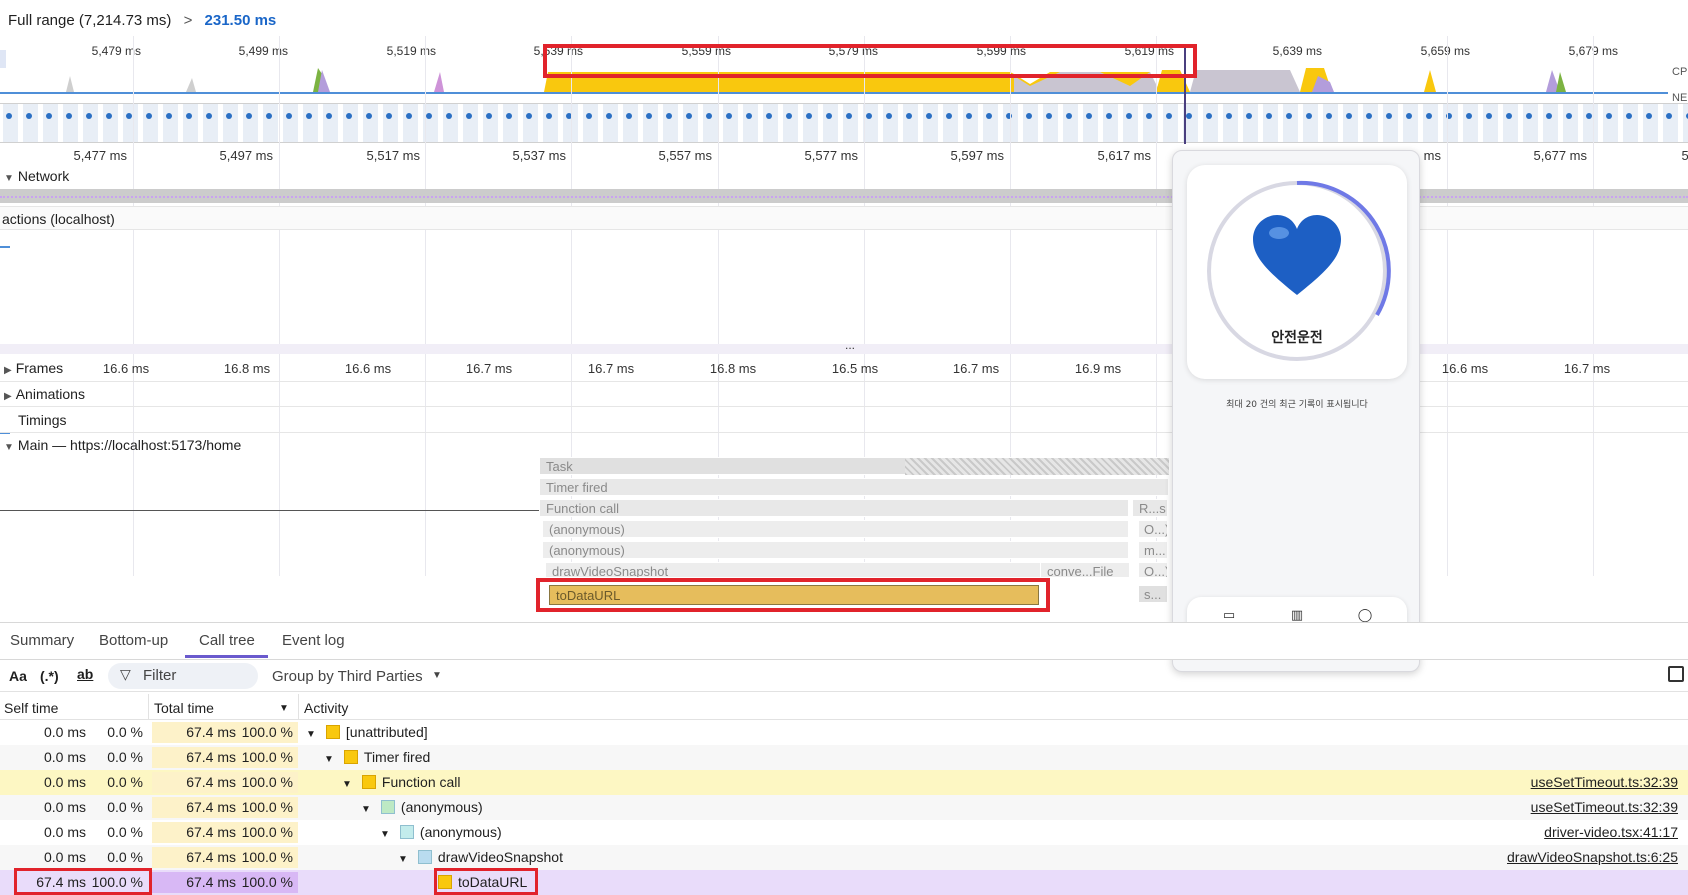 This screenshot has width=1688, height=895. I want to click on whole-word-button: ab, so click(85, 674).